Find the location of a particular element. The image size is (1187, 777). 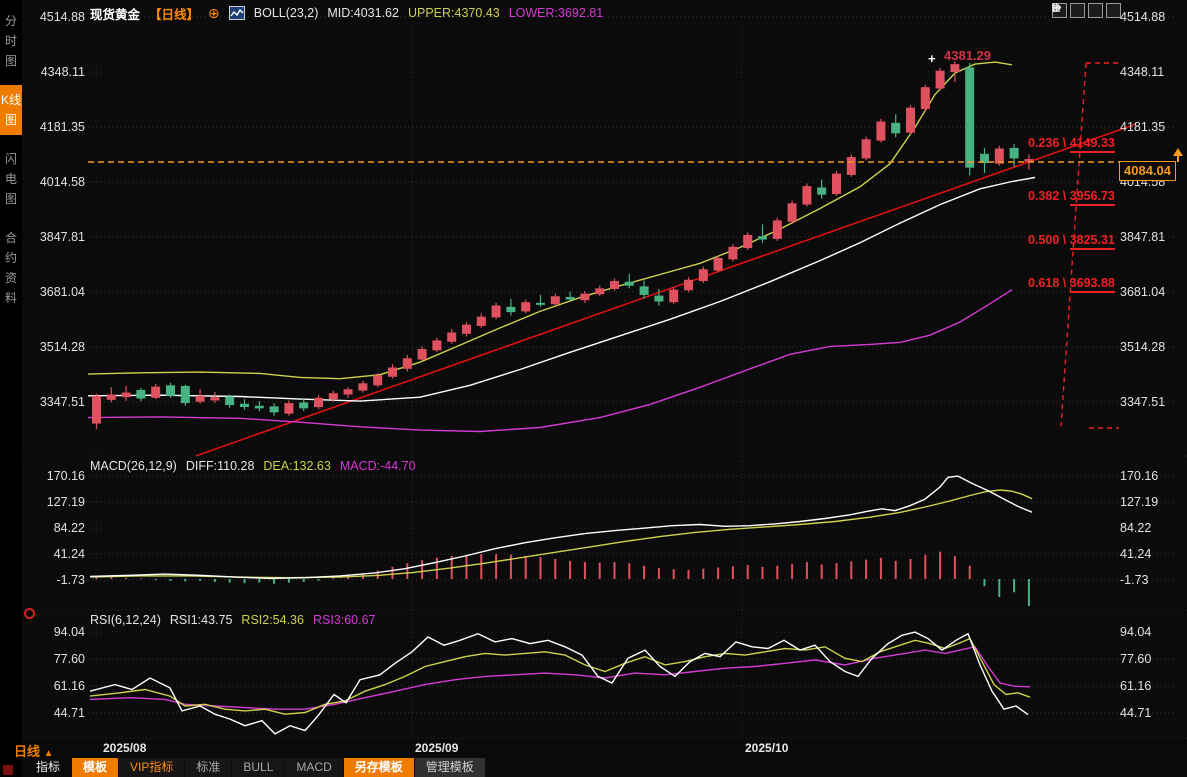

ax-macd-r-label: 127.19 is located at coordinates (1139, 502).